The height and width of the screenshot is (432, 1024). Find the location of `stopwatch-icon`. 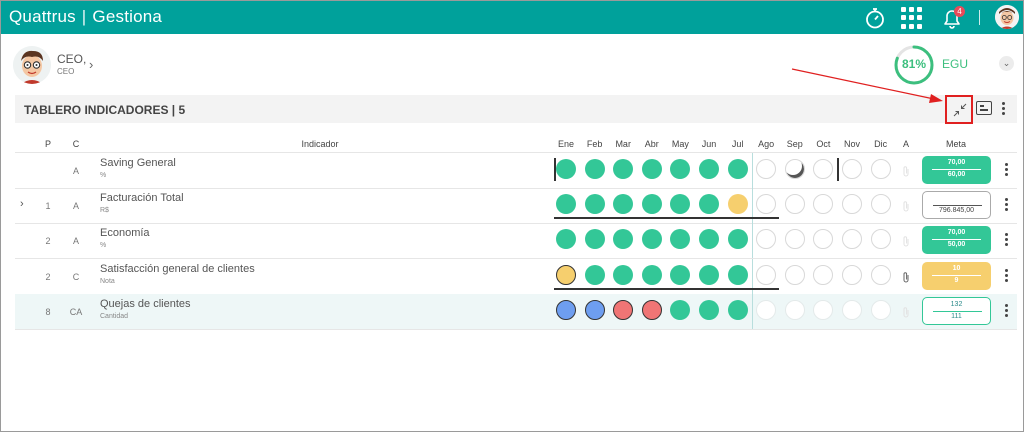

stopwatch-icon is located at coordinates (875, 18).